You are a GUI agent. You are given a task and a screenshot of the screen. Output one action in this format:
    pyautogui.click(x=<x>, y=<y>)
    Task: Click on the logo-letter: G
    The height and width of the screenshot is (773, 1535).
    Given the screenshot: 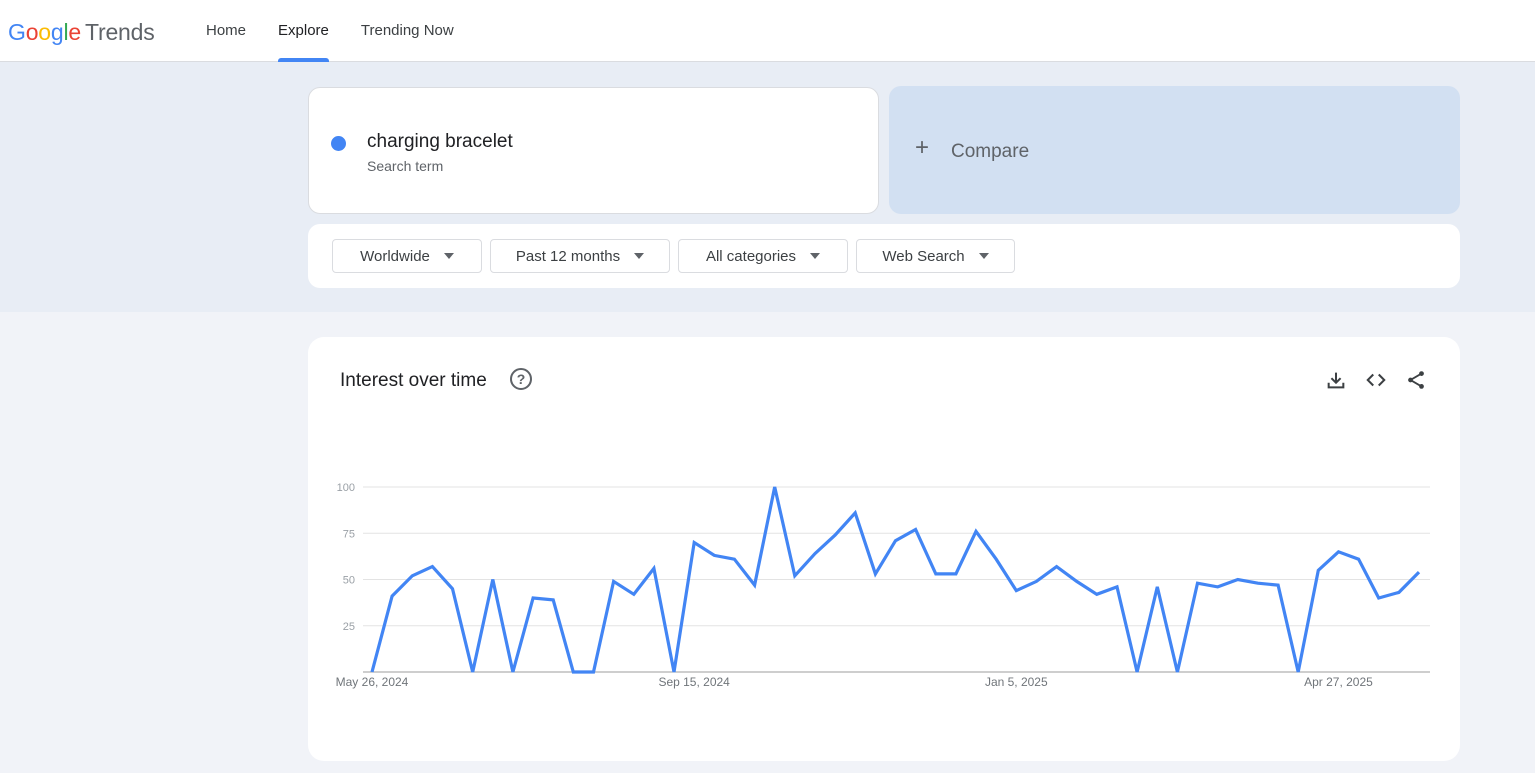 What is the action you would take?
    pyautogui.click(x=17, y=32)
    